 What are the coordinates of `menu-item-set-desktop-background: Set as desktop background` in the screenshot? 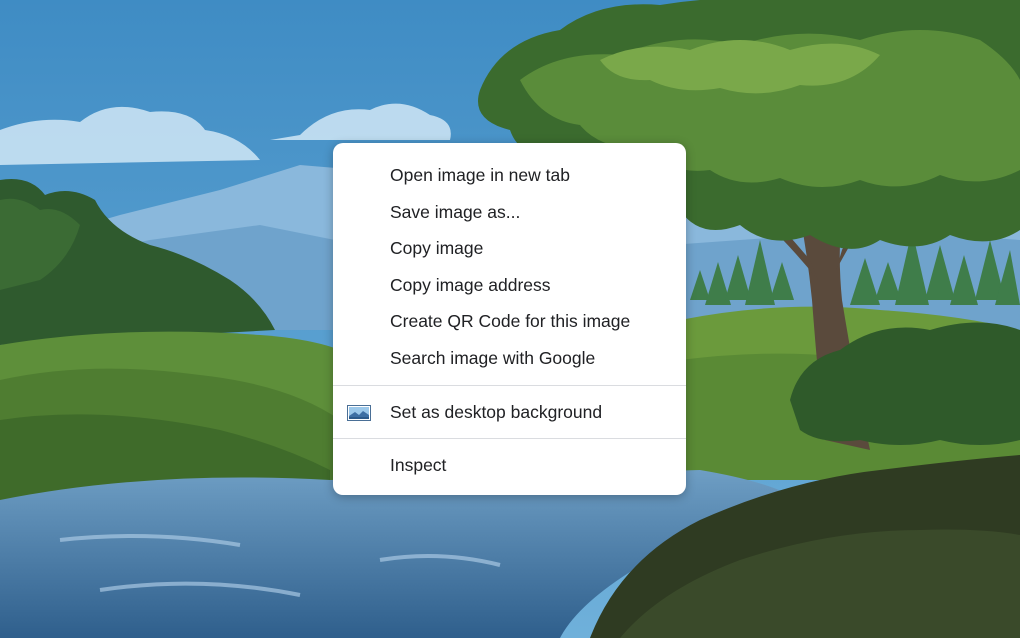 It's located at (509, 412).